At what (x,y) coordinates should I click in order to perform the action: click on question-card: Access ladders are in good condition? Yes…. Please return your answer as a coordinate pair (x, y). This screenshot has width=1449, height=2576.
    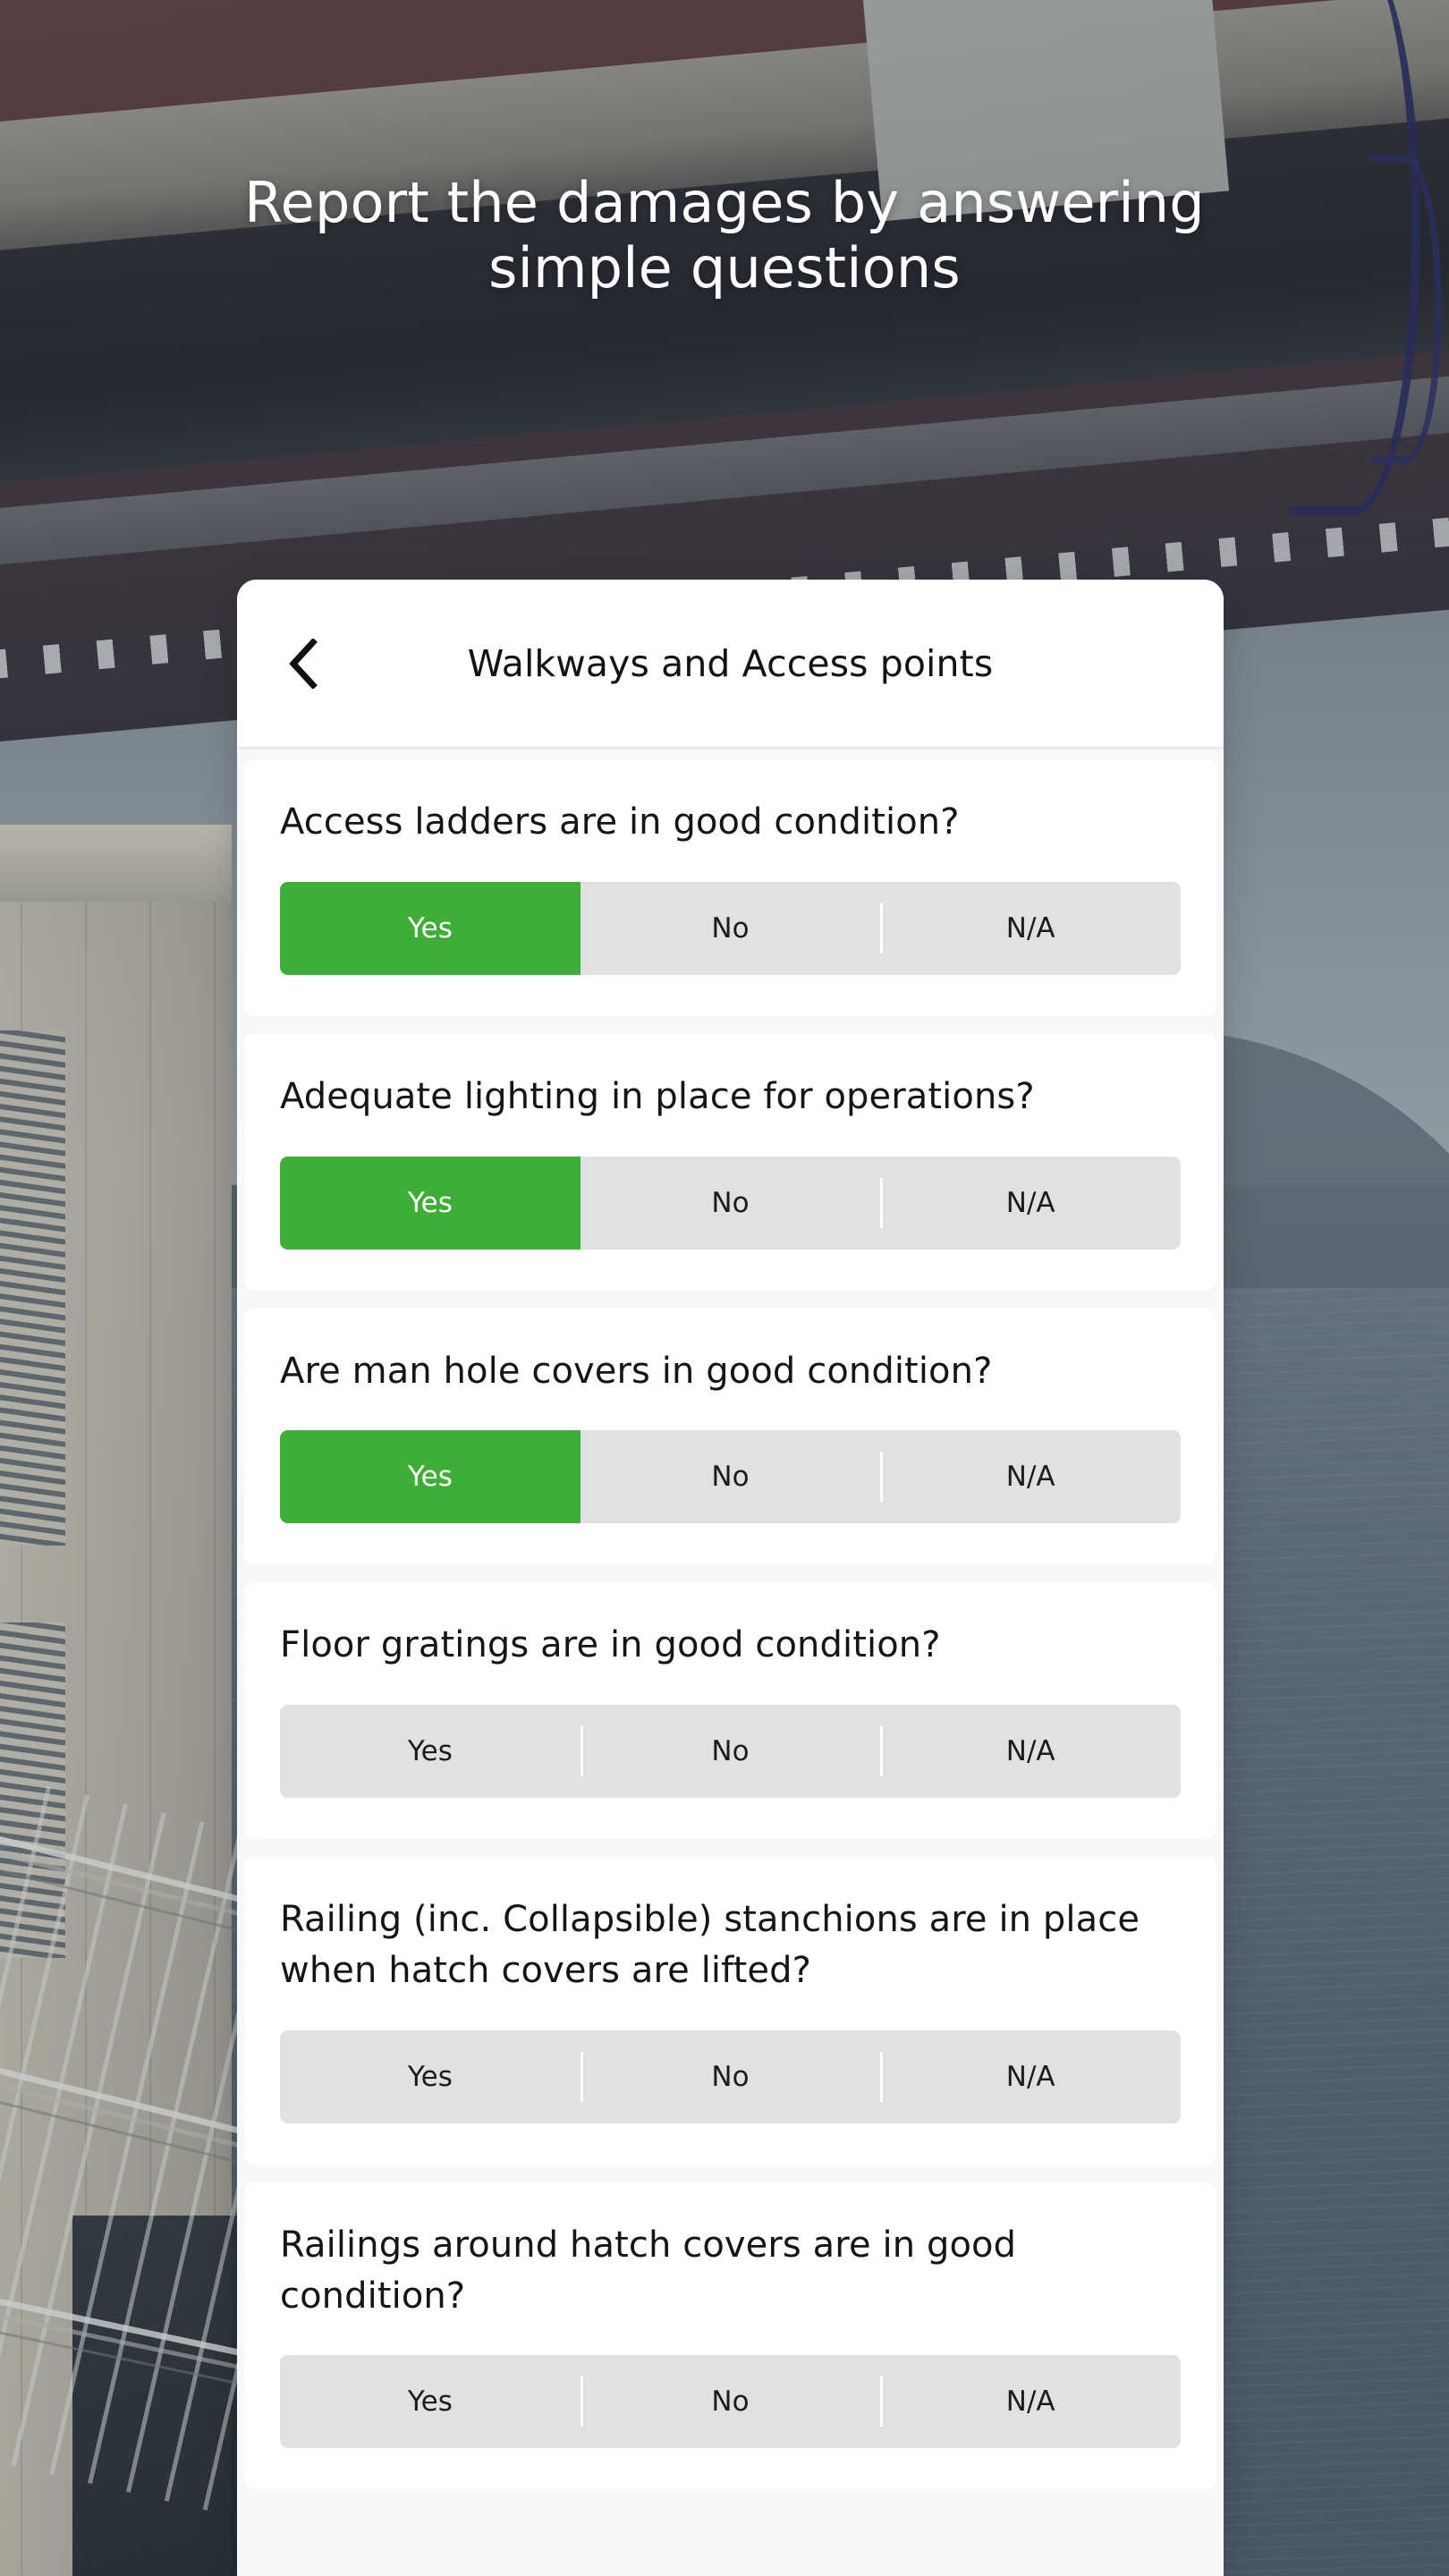
    Looking at the image, I should click on (730, 887).